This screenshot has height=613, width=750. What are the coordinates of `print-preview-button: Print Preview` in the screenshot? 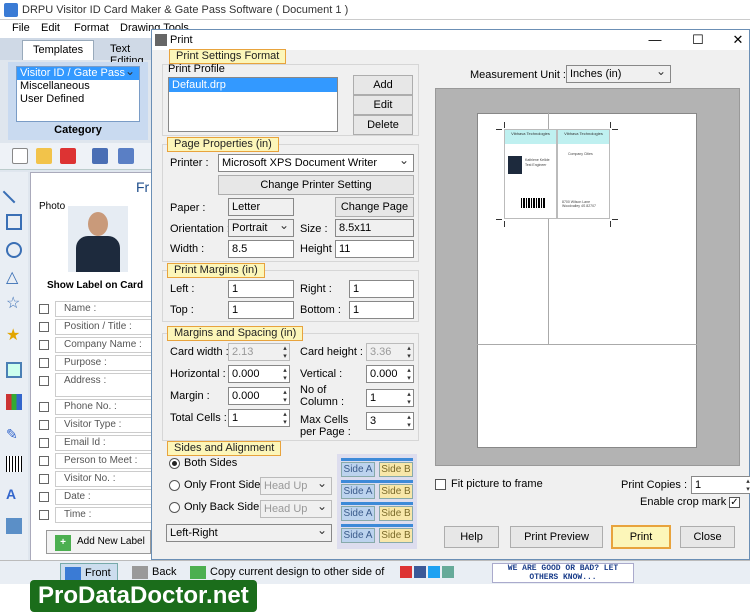 It's located at (556, 537).